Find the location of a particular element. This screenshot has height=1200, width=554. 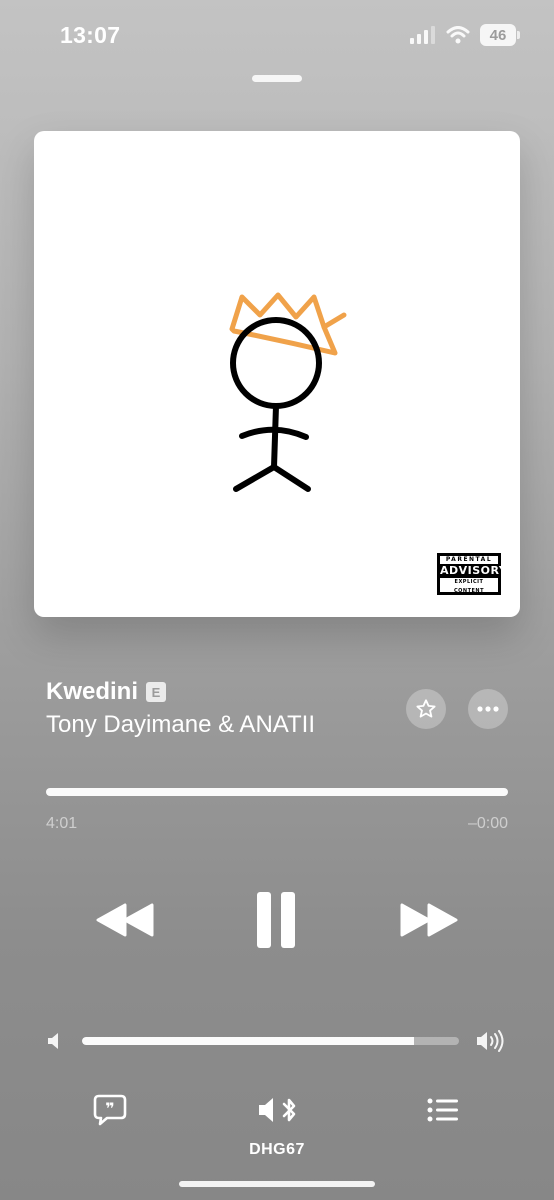

signal-icon is located at coordinates (422, 35).